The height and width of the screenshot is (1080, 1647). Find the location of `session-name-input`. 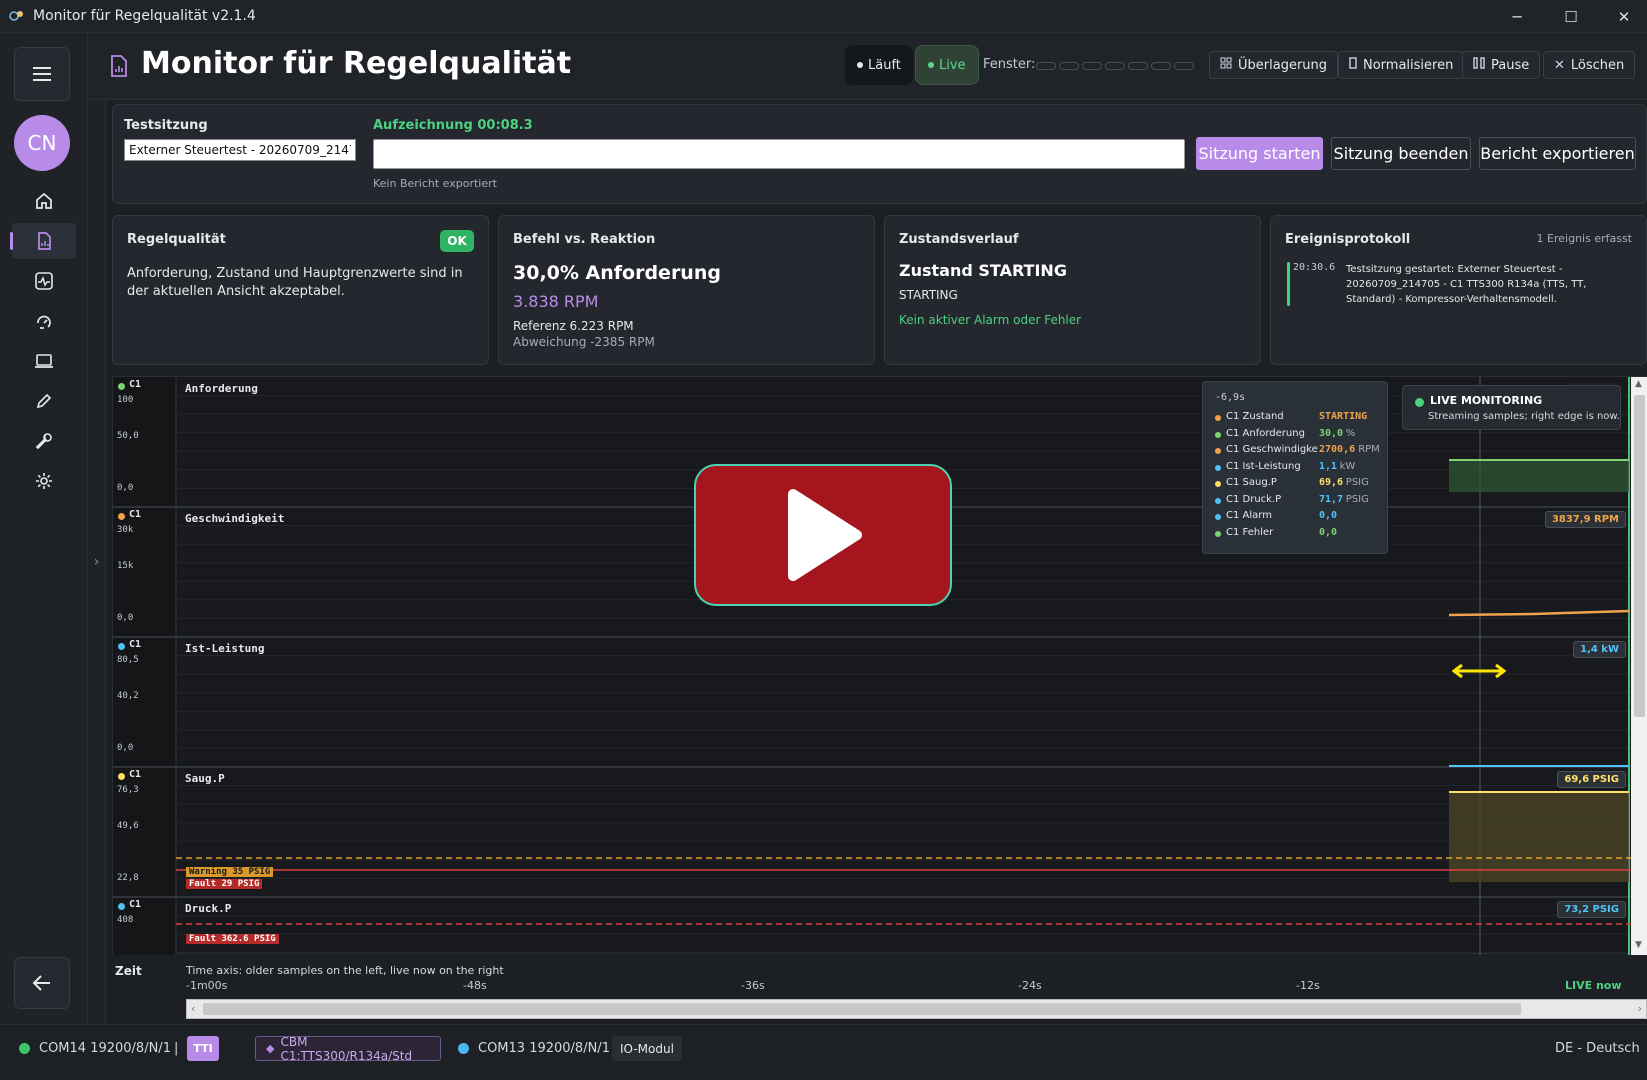

session-name-input is located at coordinates (240, 150).